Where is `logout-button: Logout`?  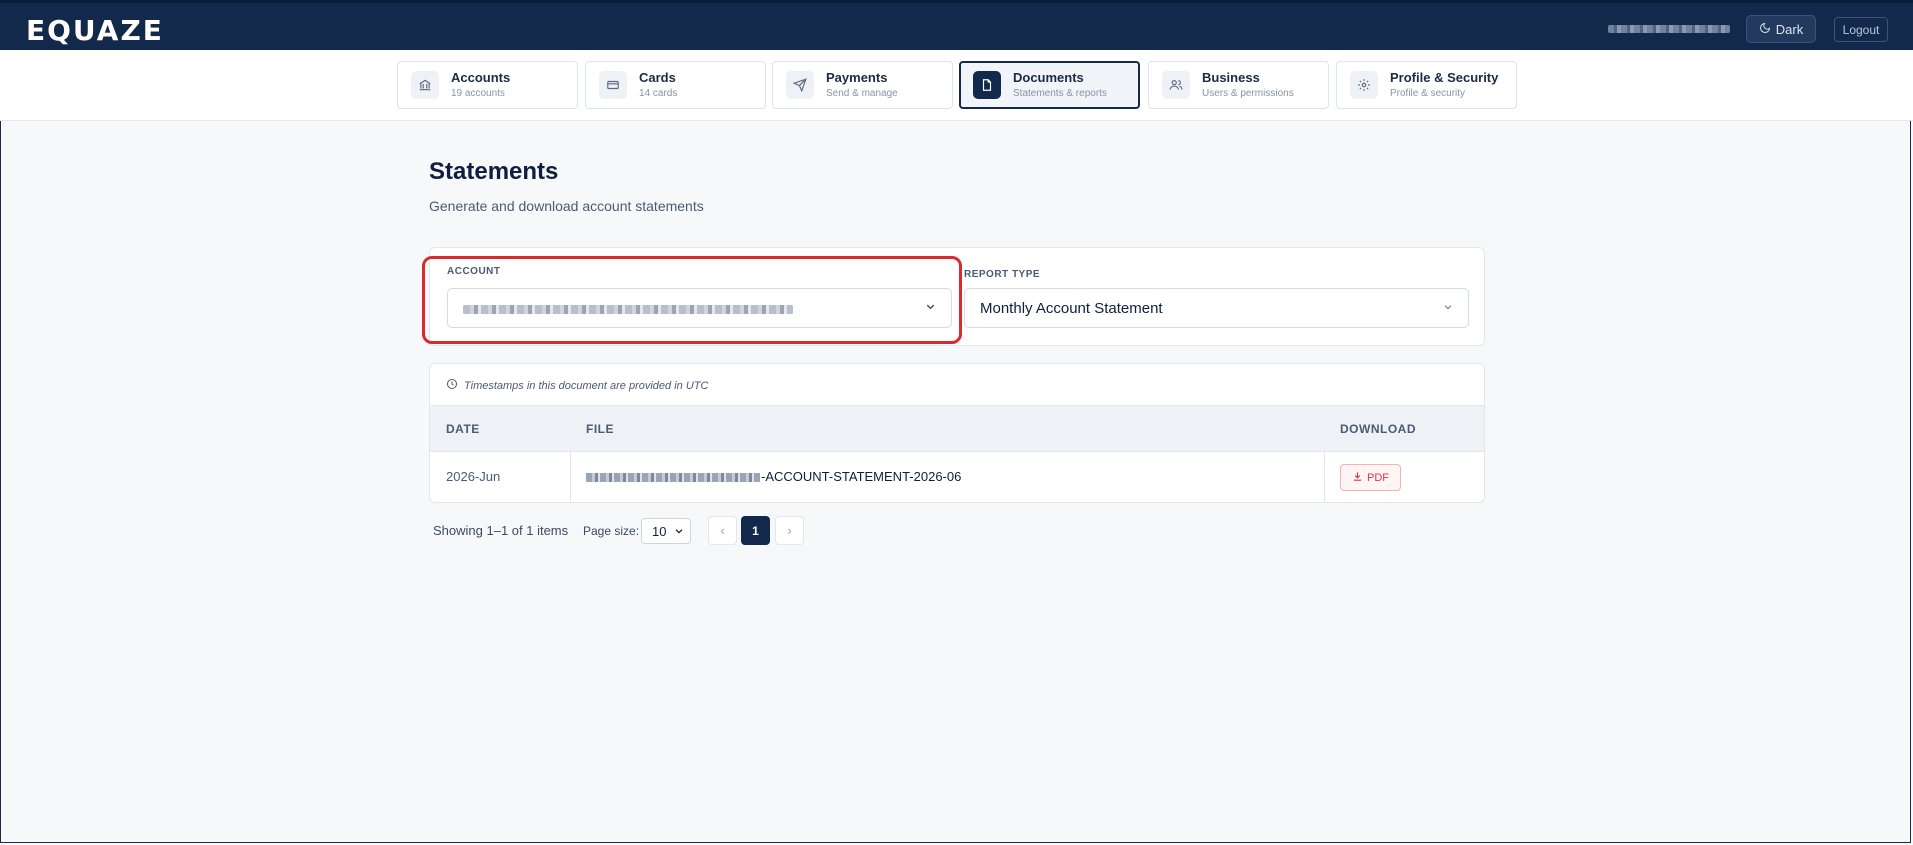
logout-button: Logout is located at coordinates (1861, 29).